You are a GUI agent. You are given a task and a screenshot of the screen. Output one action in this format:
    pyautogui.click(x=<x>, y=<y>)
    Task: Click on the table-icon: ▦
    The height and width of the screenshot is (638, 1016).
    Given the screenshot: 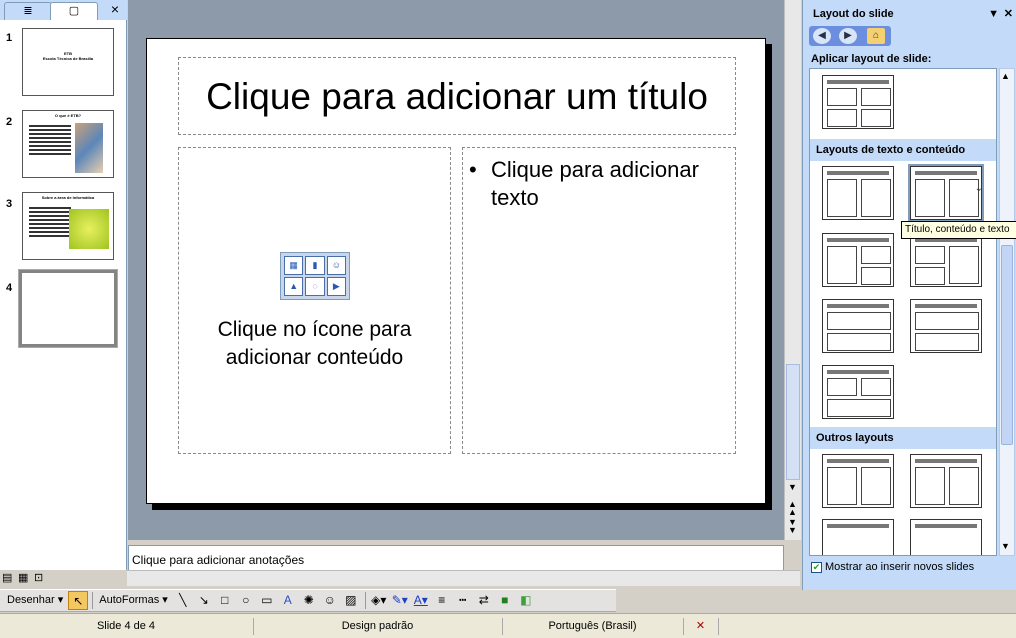 What is the action you would take?
    pyautogui.click(x=294, y=265)
    